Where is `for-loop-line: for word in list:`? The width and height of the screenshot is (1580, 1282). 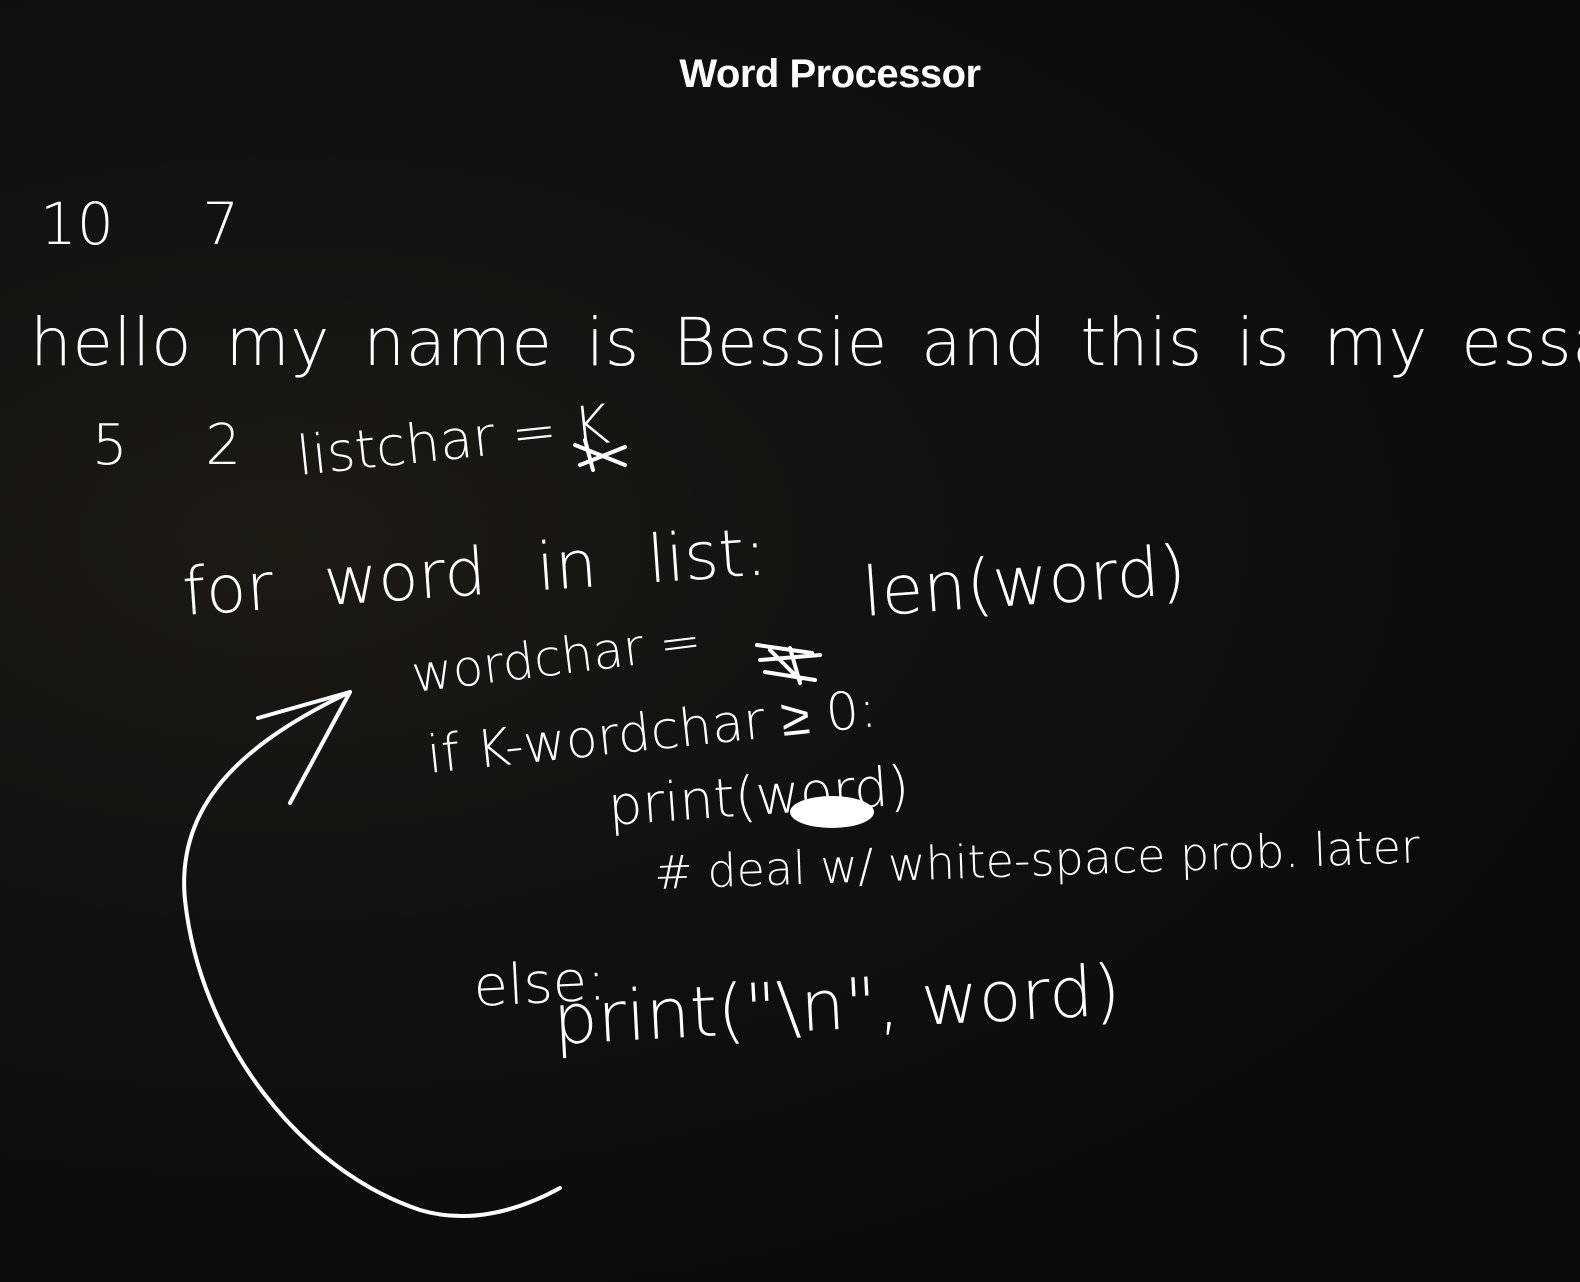
for-loop-line: for word in list: is located at coordinates (474, 572).